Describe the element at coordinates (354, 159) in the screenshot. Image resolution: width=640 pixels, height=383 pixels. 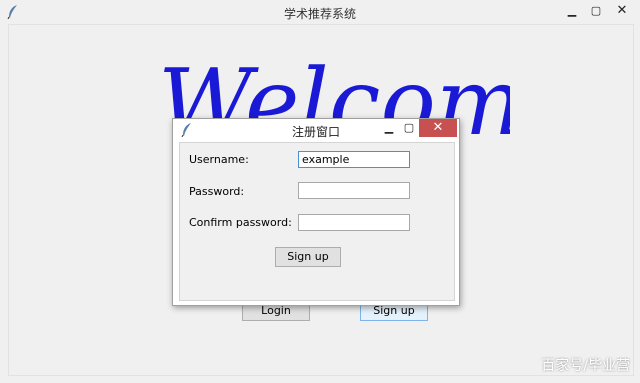
I see `username-field` at that location.